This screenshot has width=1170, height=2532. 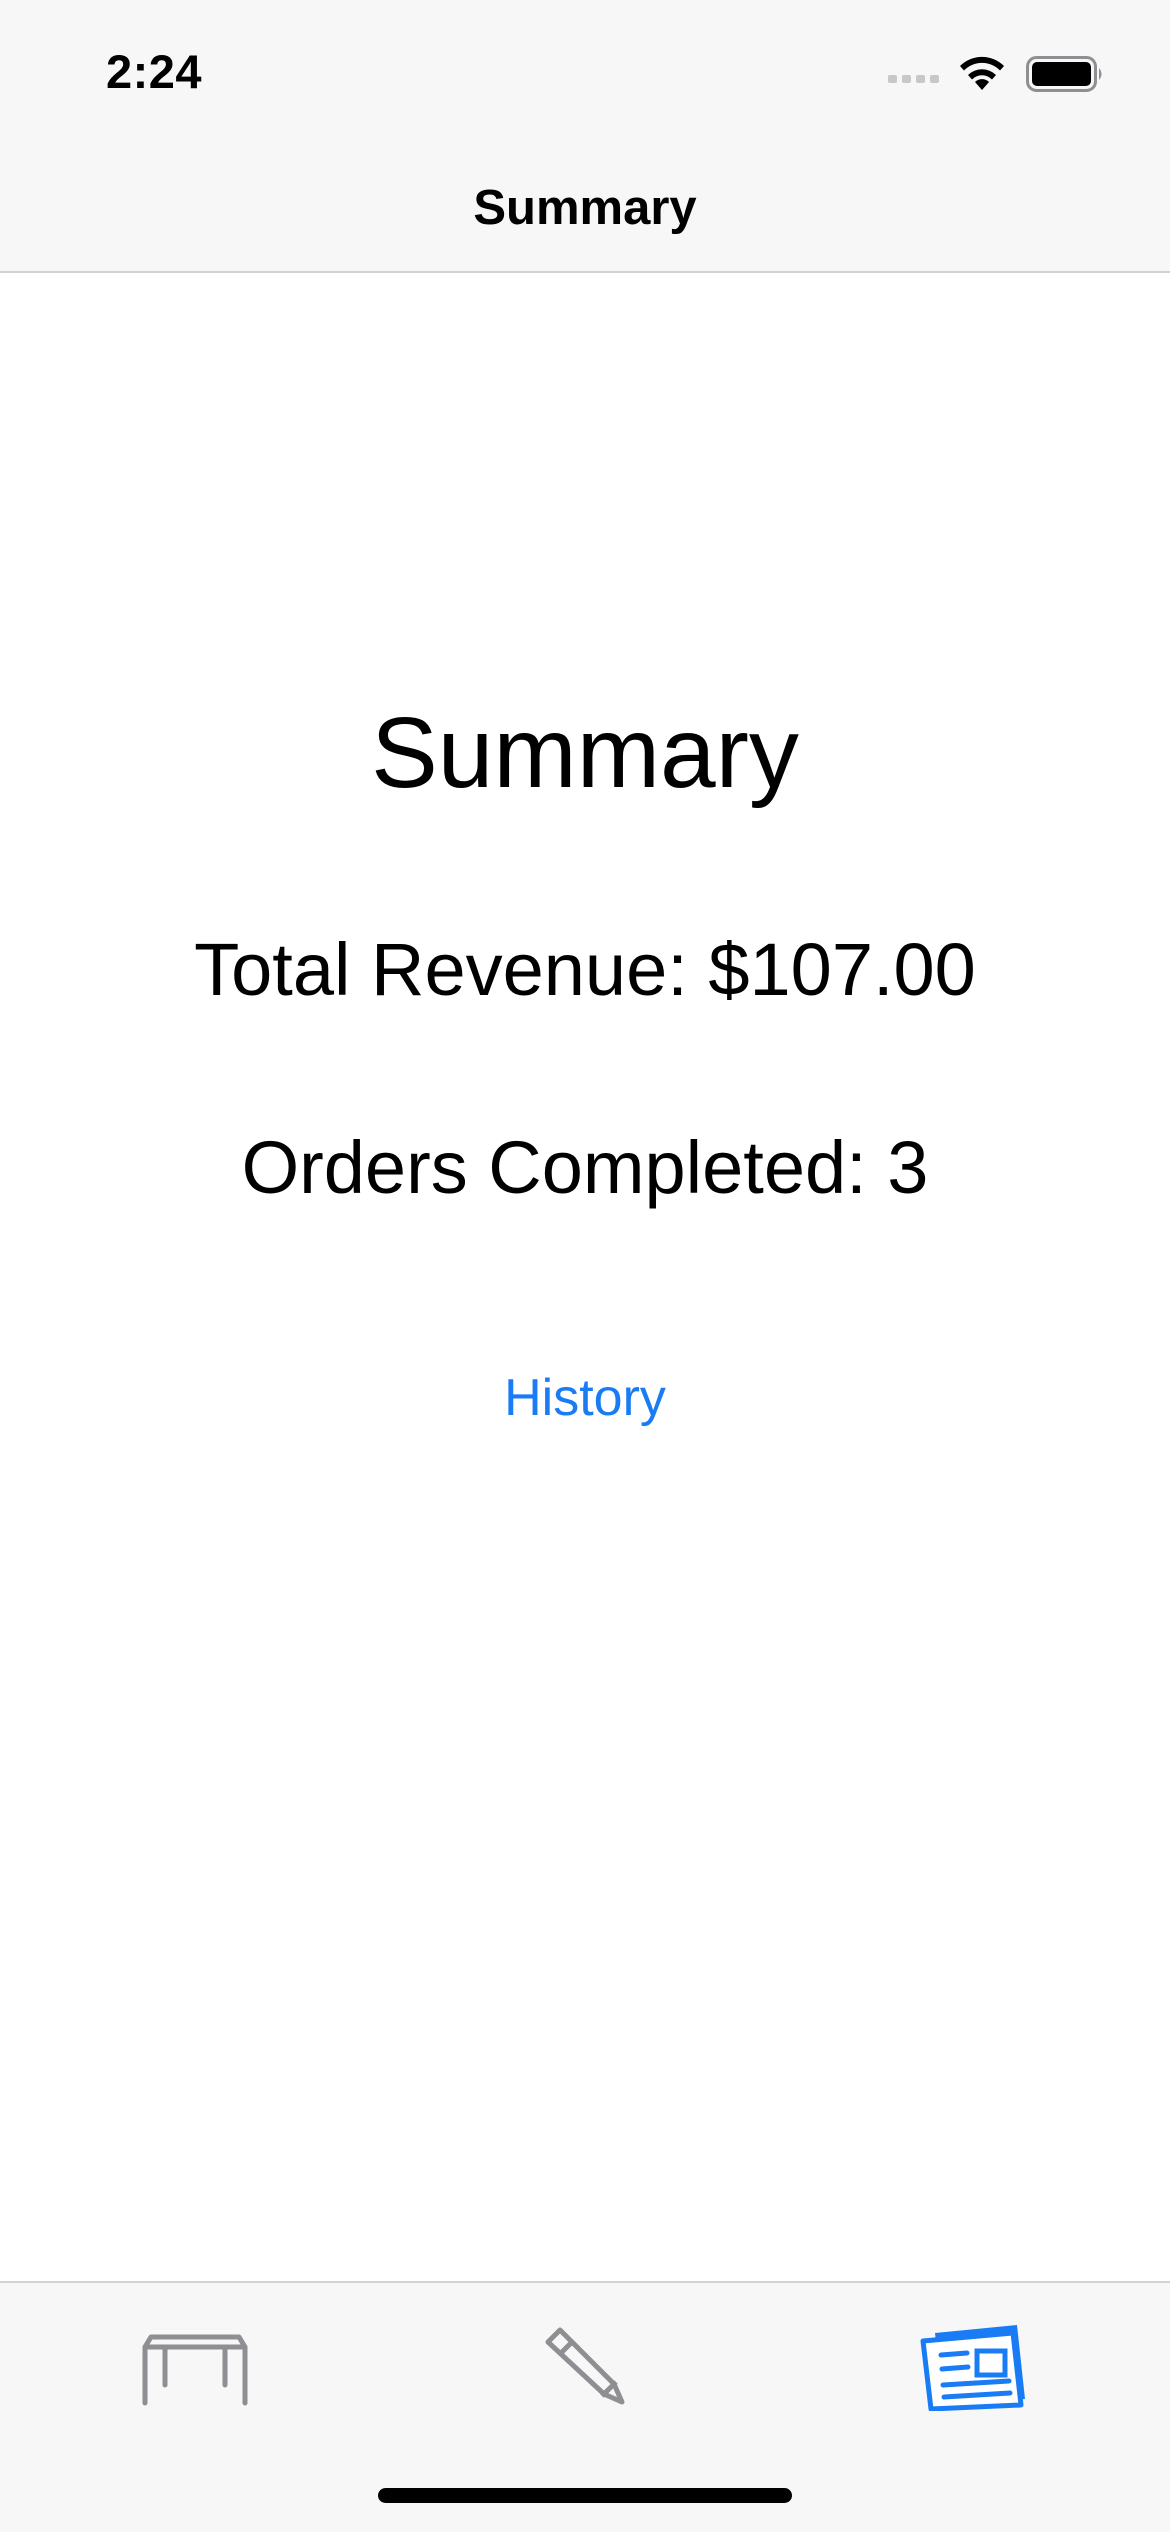 What do you see at coordinates (982, 73) in the screenshot?
I see `wifi-icon` at bounding box center [982, 73].